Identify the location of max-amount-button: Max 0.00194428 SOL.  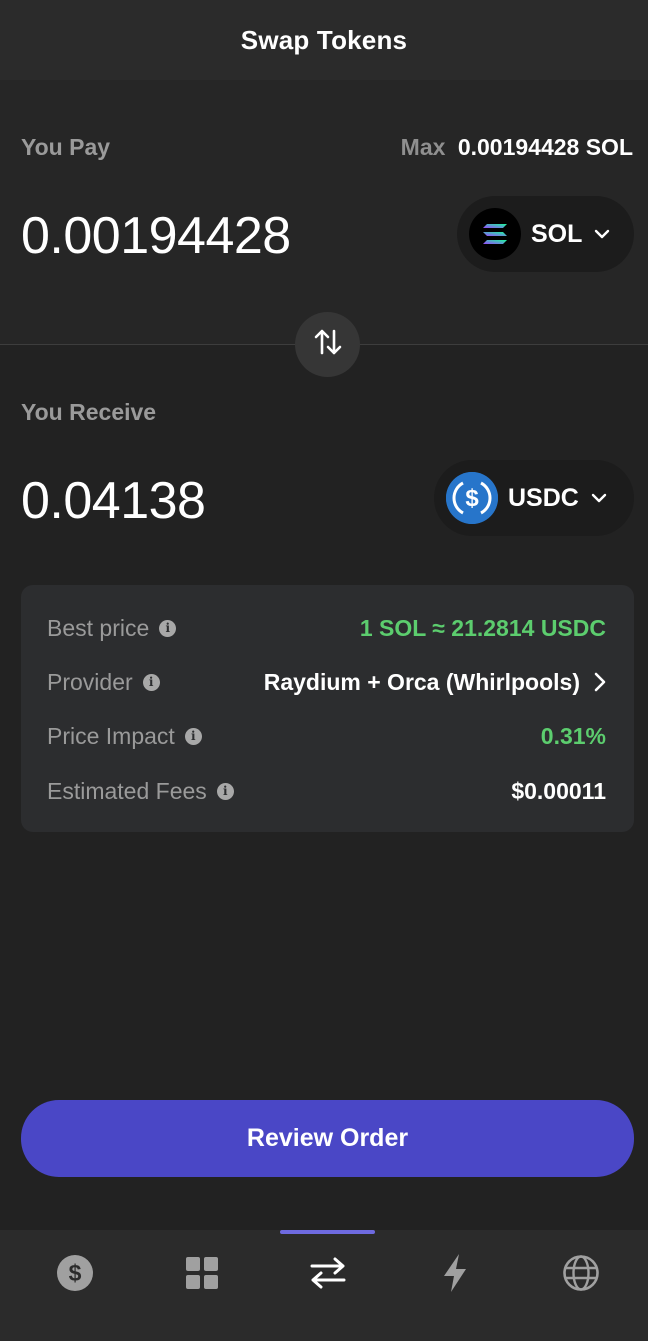
(517, 147).